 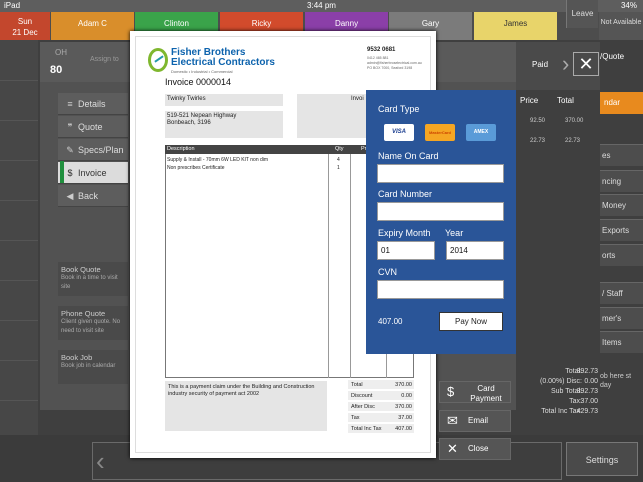 What do you see at coordinates (591, 381) in the screenshot?
I see `summary-value: 0.00` at bounding box center [591, 381].